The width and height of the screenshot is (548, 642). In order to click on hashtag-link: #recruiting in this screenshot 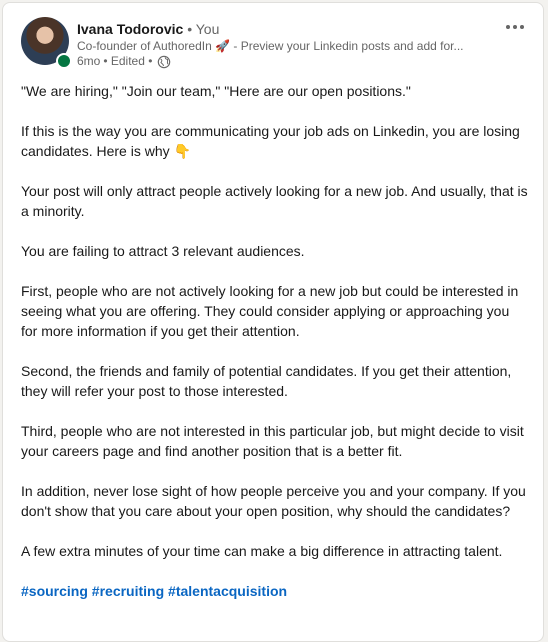, I will do `click(128, 591)`.